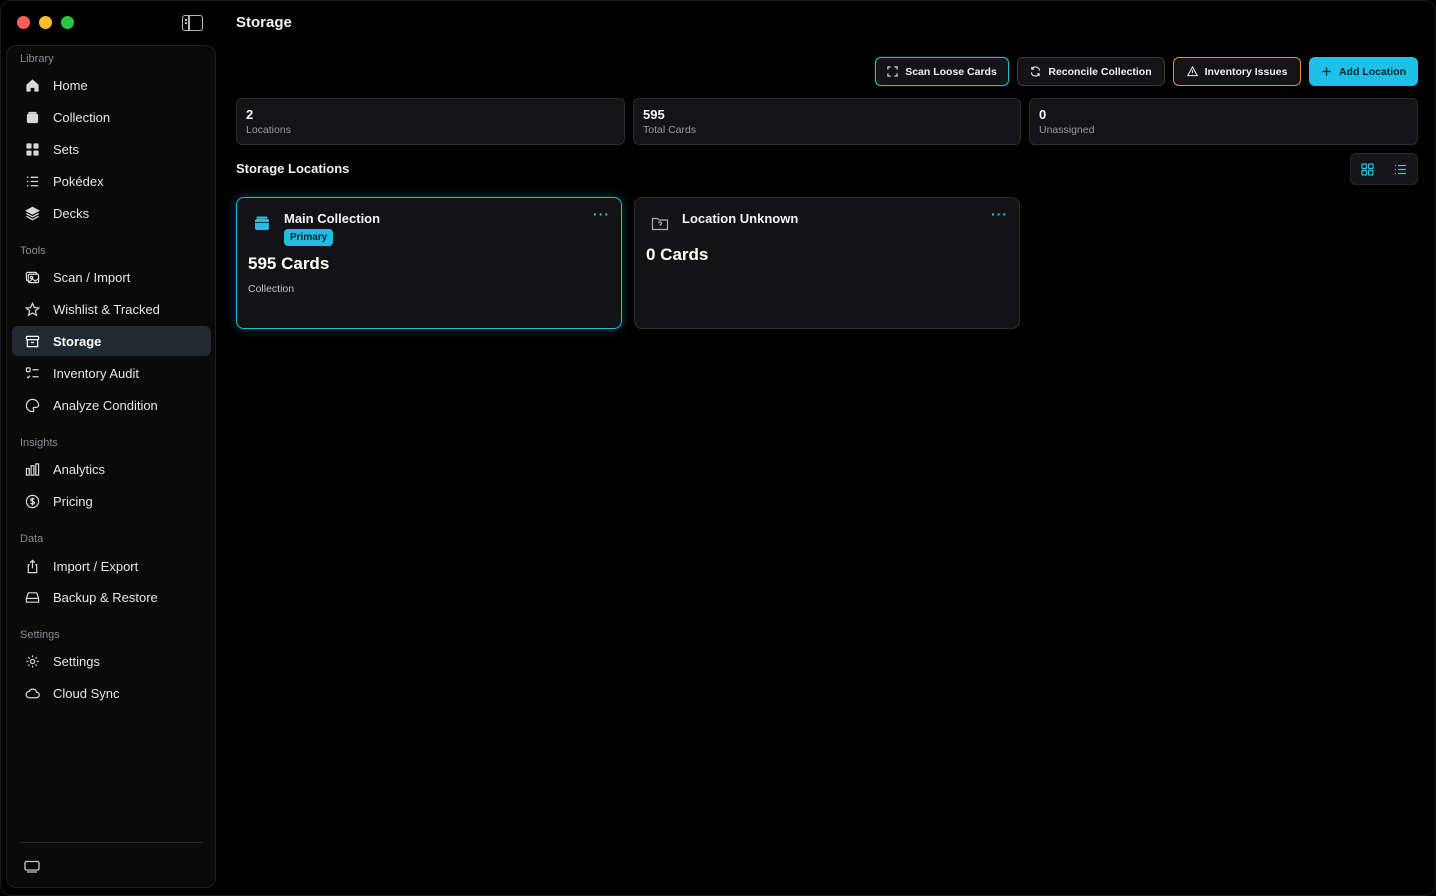 This screenshot has width=1436, height=896. I want to click on sidebar-item-label: Scan / Import, so click(92, 277).